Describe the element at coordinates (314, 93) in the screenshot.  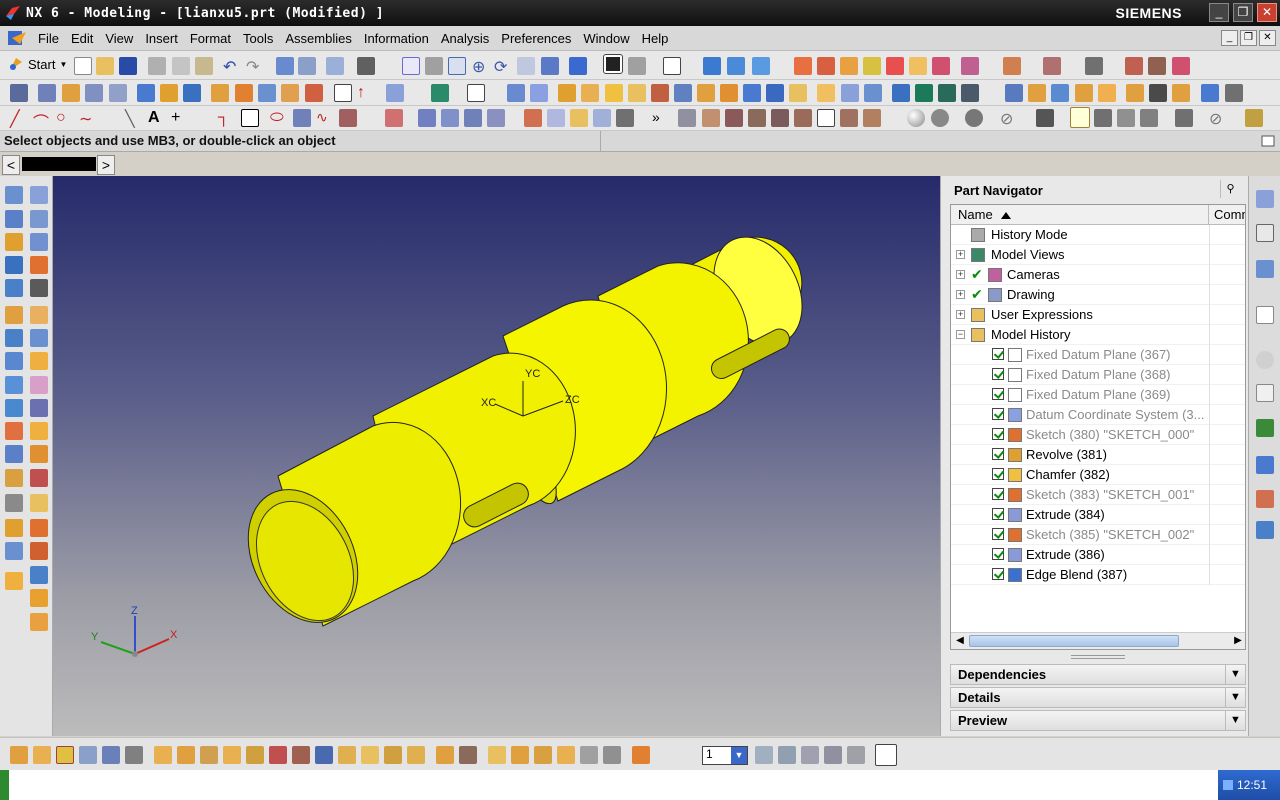
I see `pocket-icon` at that location.